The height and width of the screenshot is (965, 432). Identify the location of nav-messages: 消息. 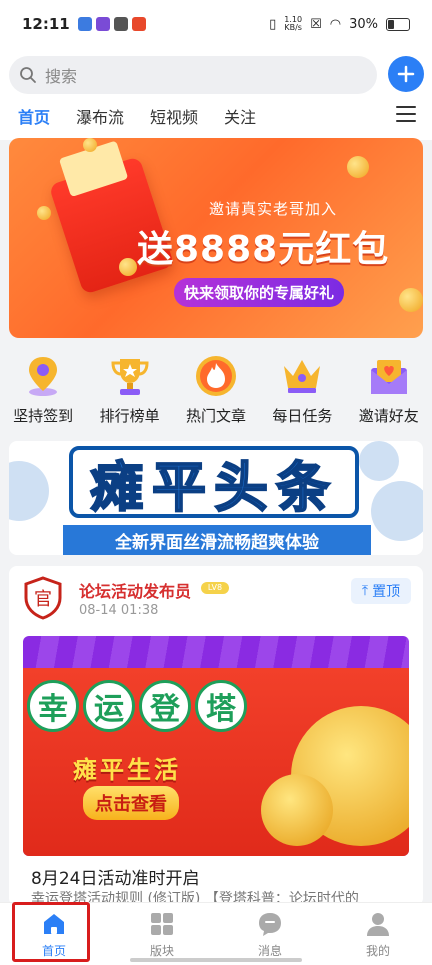
(270, 934).